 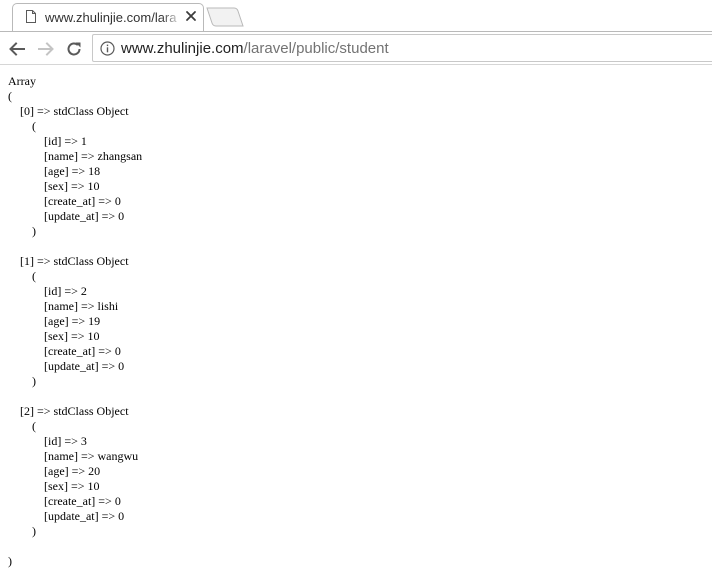 I want to click on url-path: /laravel/public/student, so click(x=316, y=48).